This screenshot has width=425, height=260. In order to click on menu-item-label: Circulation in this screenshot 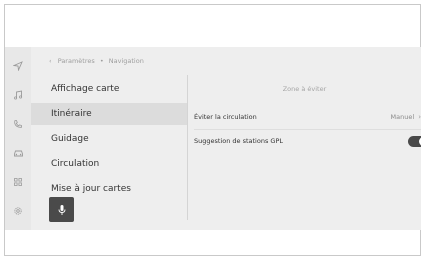, I will do `click(75, 164)`.